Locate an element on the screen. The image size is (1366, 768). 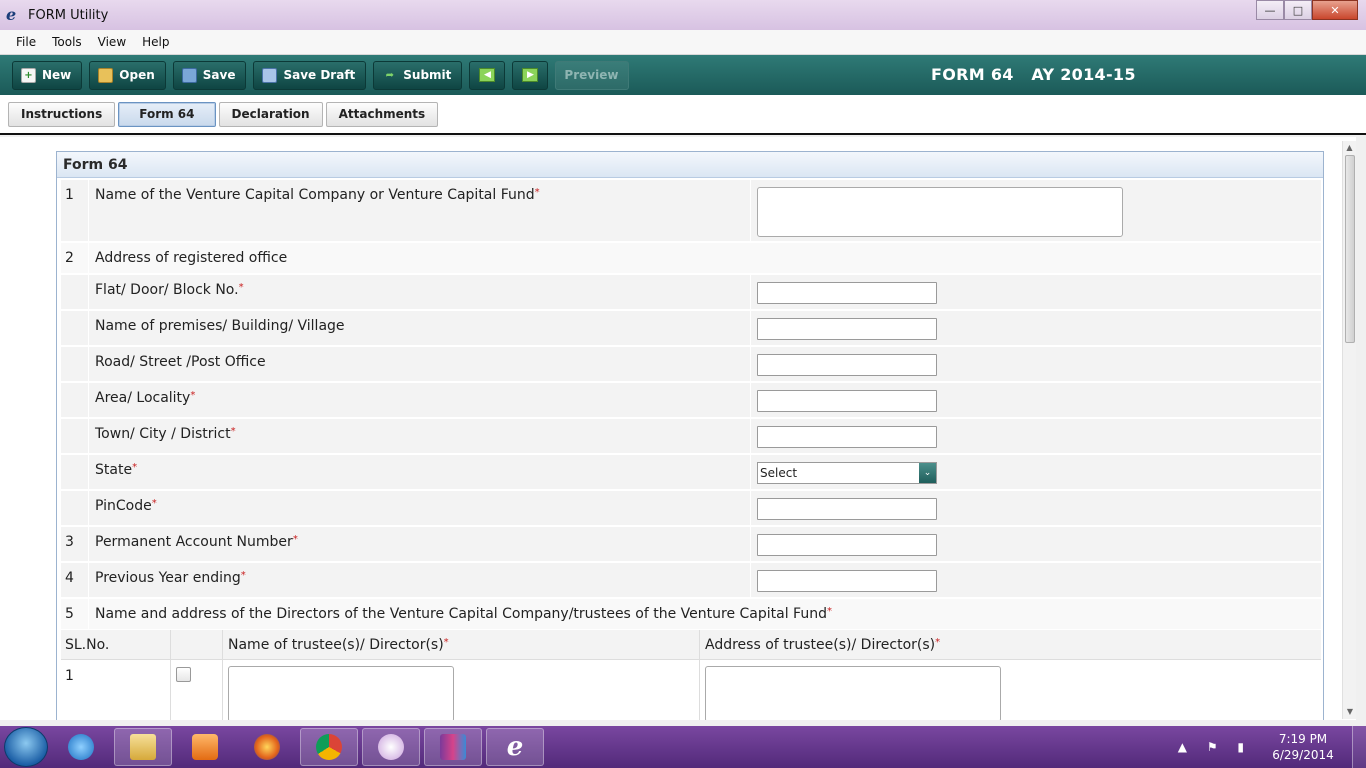
close-button: ✕ is located at coordinates (1335, 10).